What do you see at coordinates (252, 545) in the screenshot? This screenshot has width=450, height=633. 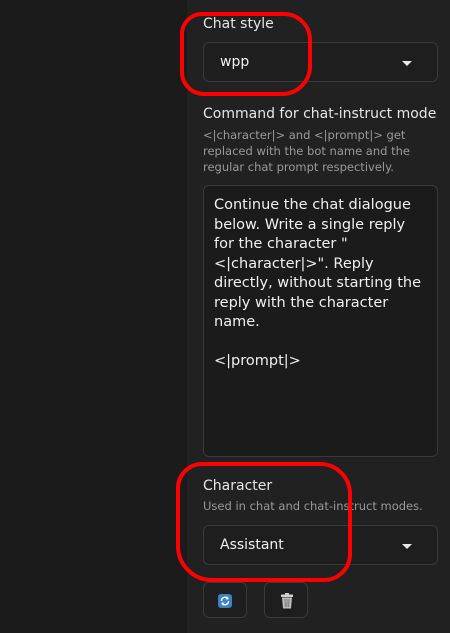 I see `character-value: Assistant` at bounding box center [252, 545].